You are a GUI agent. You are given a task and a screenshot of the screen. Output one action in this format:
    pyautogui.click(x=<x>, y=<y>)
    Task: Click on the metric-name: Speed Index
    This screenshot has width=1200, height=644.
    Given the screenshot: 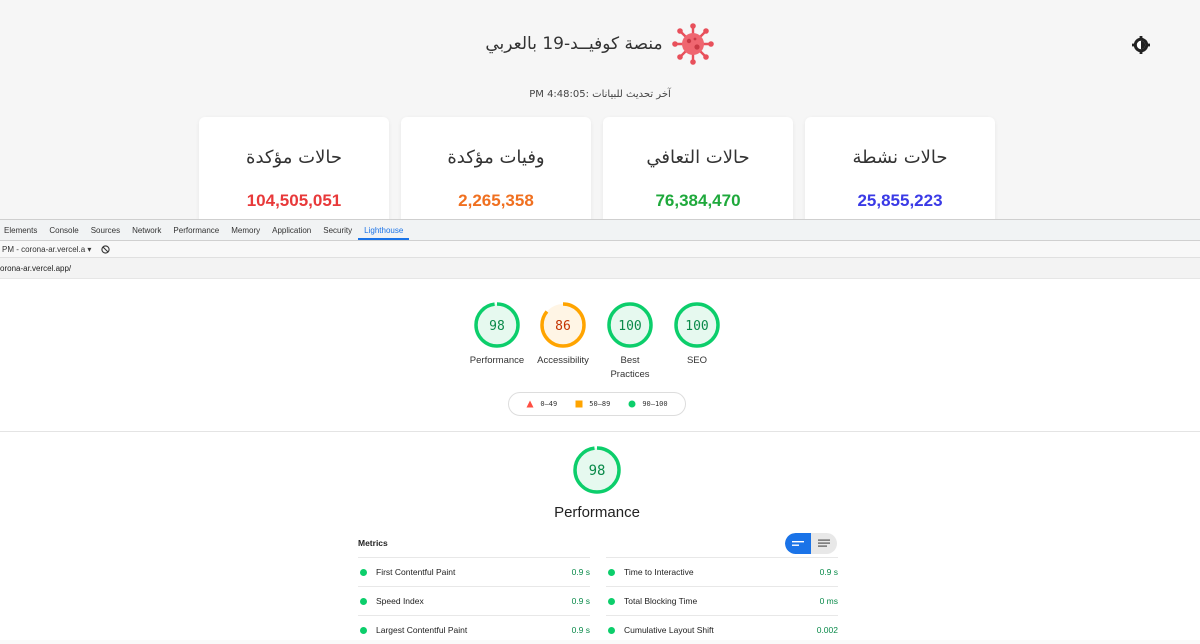 What is the action you would take?
    pyautogui.click(x=400, y=601)
    